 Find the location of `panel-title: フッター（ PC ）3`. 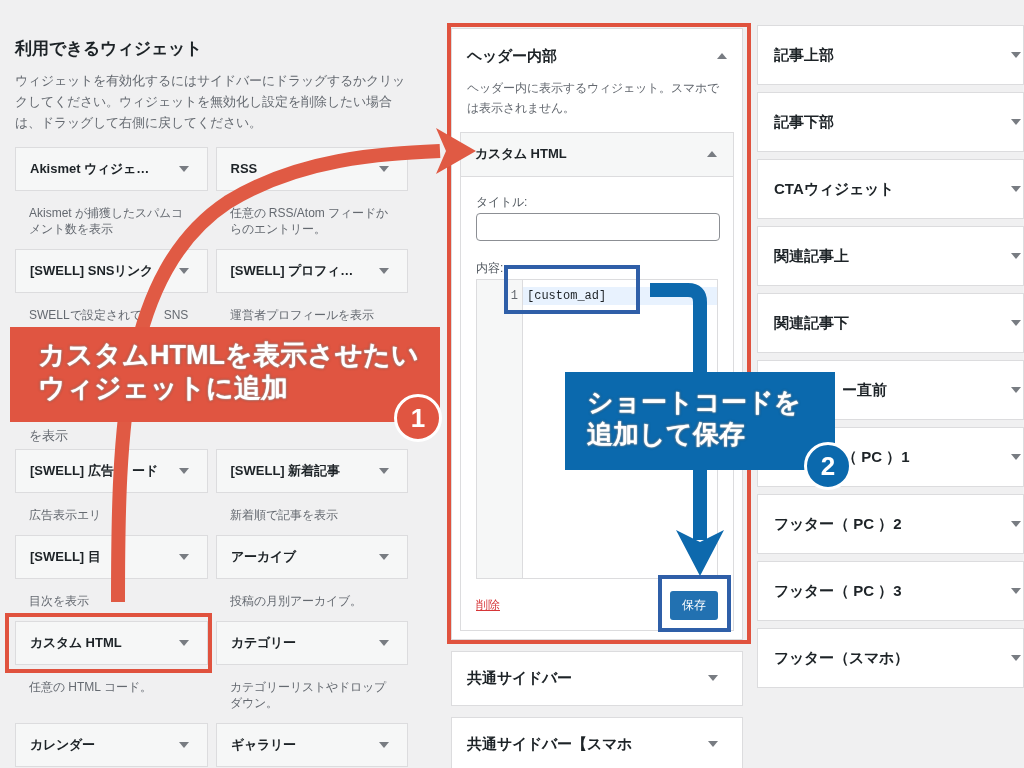

panel-title: フッター（ PC ）3 is located at coordinates (838, 590).